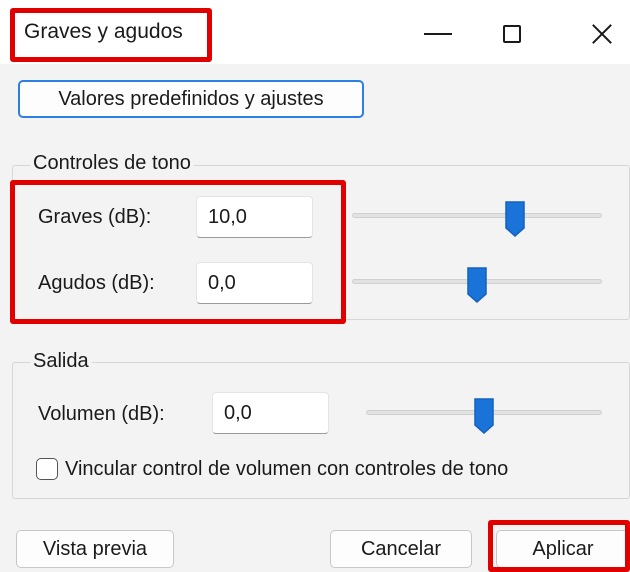 The image size is (630, 572). What do you see at coordinates (270, 413) in the screenshot?
I see `volume-input: 0,0` at bounding box center [270, 413].